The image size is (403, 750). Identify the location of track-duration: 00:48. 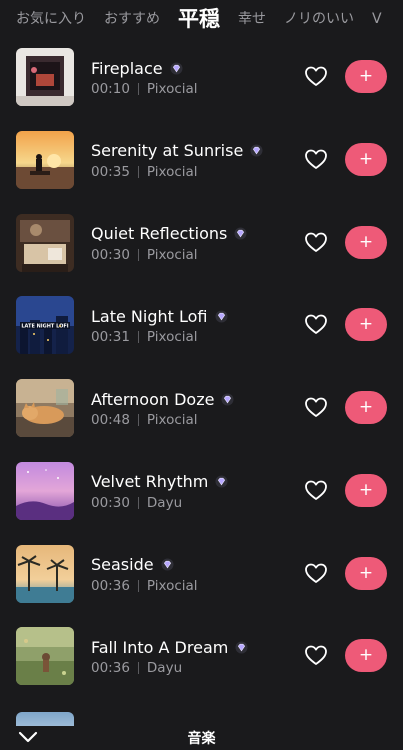
(110, 420).